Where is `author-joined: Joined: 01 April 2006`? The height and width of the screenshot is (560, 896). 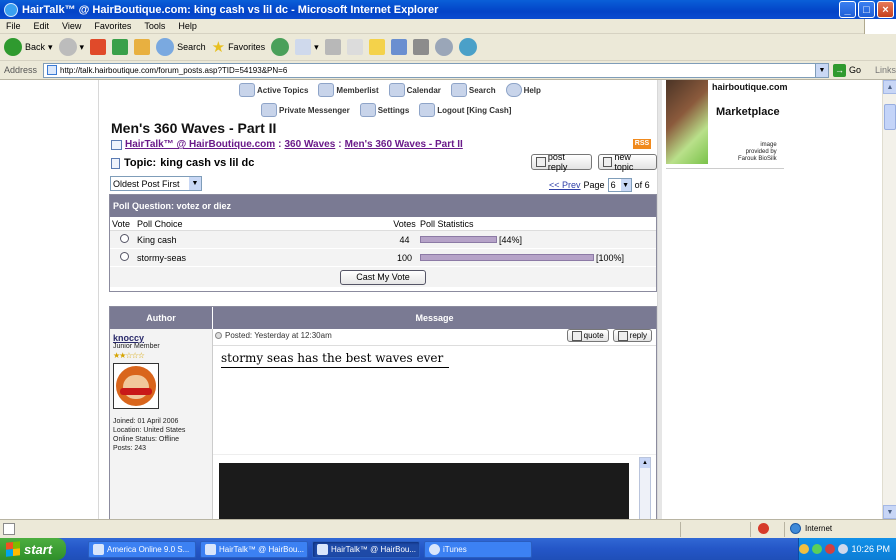 author-joined: Joined: 01 April 2006 is located at coordinates (146, 421).